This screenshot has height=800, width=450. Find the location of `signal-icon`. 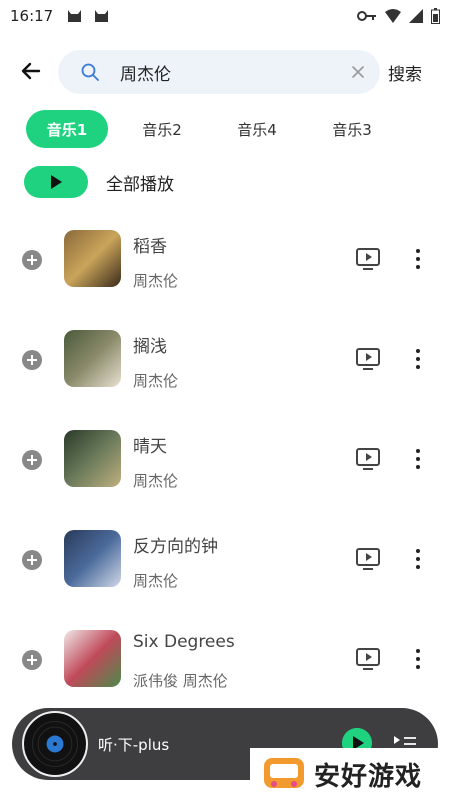

signal-icon is located at coordinates (416, 16).